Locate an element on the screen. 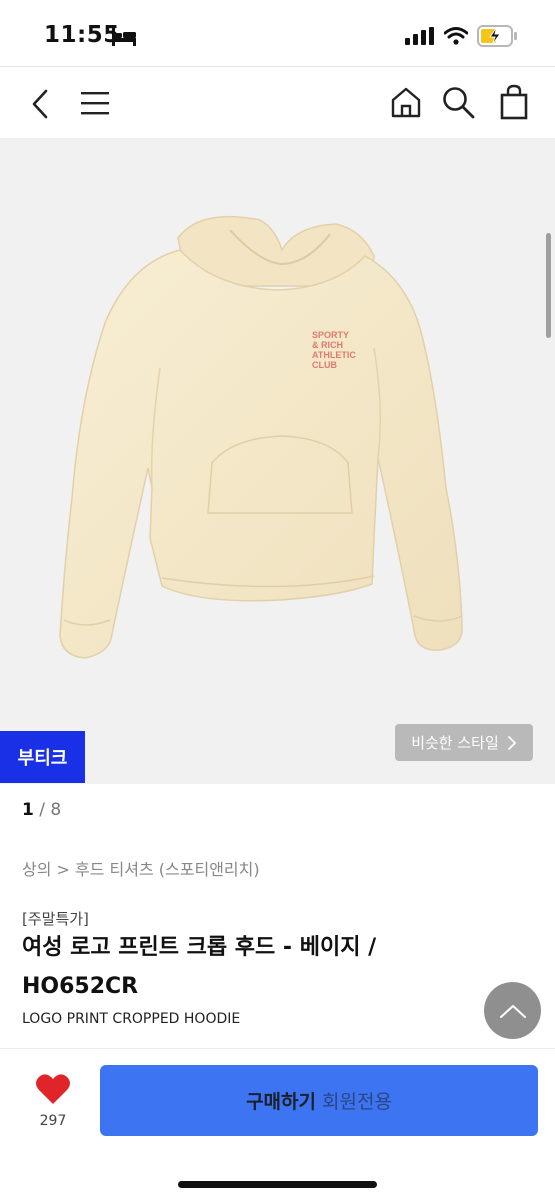  buy-button: 구매하기 회원전용 is located at coordinates (319, 1100).